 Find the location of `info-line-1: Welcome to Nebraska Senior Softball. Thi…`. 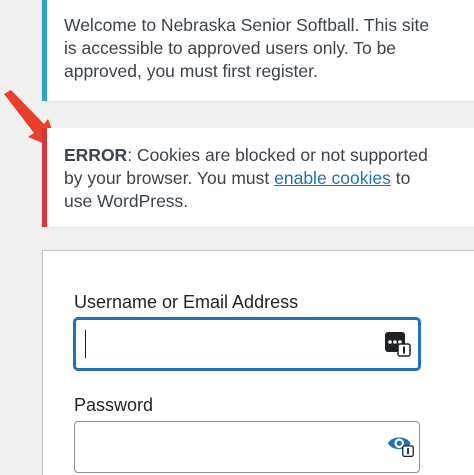

info-line-1: Welcome to Nebraska Senior Softball. Thi… is located at coordinates (247, 25).